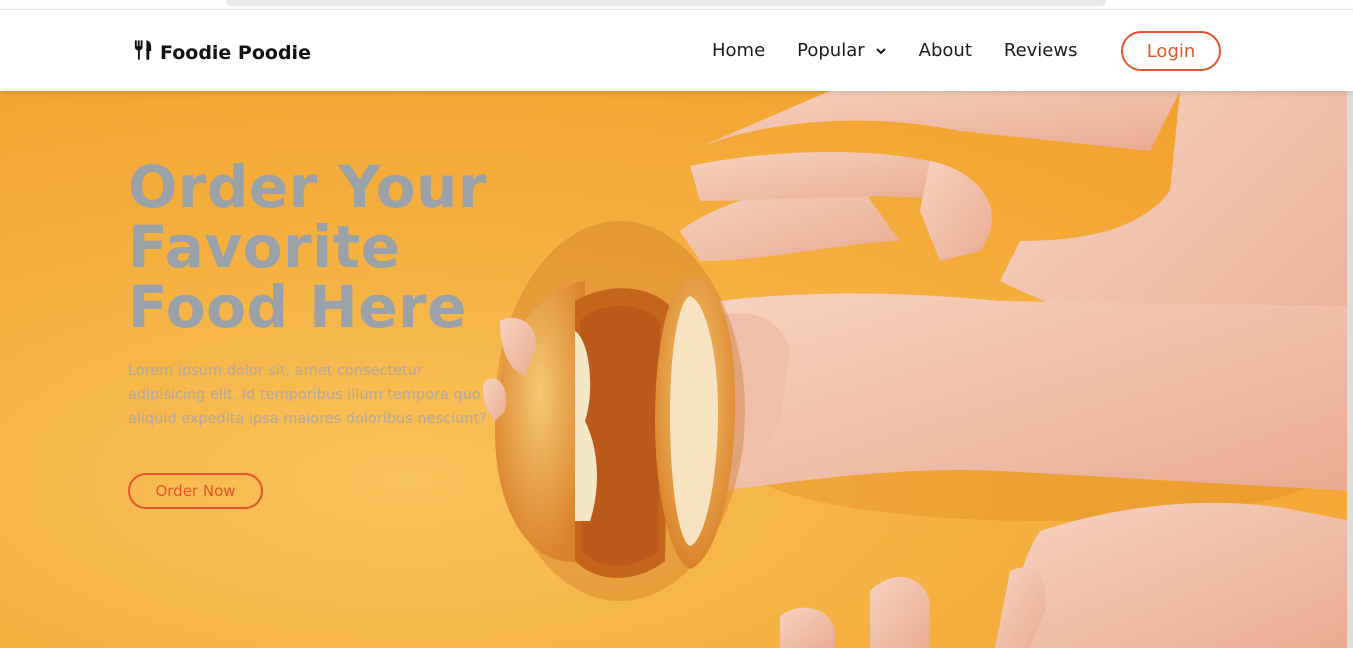 The image size is (1353, 648). I want to click on horizontal-scrollbar, so click(666, 3).